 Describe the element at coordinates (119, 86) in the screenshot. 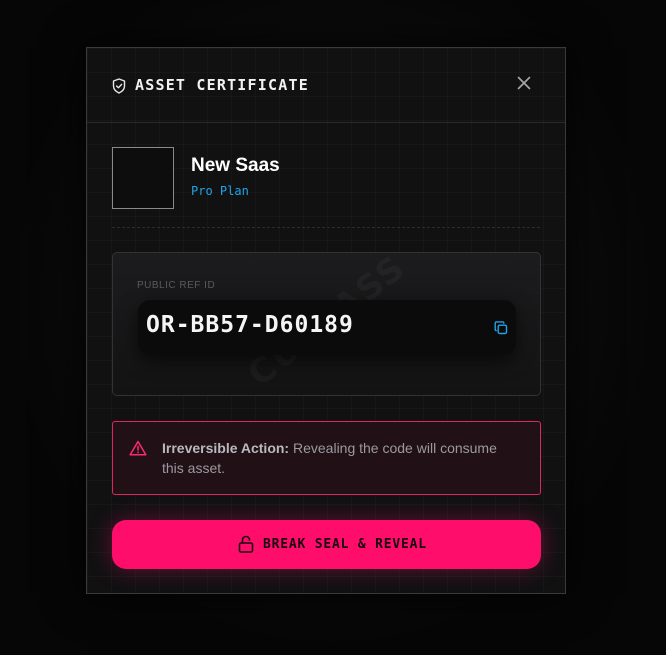

I see `shield-check-icon` at that location.